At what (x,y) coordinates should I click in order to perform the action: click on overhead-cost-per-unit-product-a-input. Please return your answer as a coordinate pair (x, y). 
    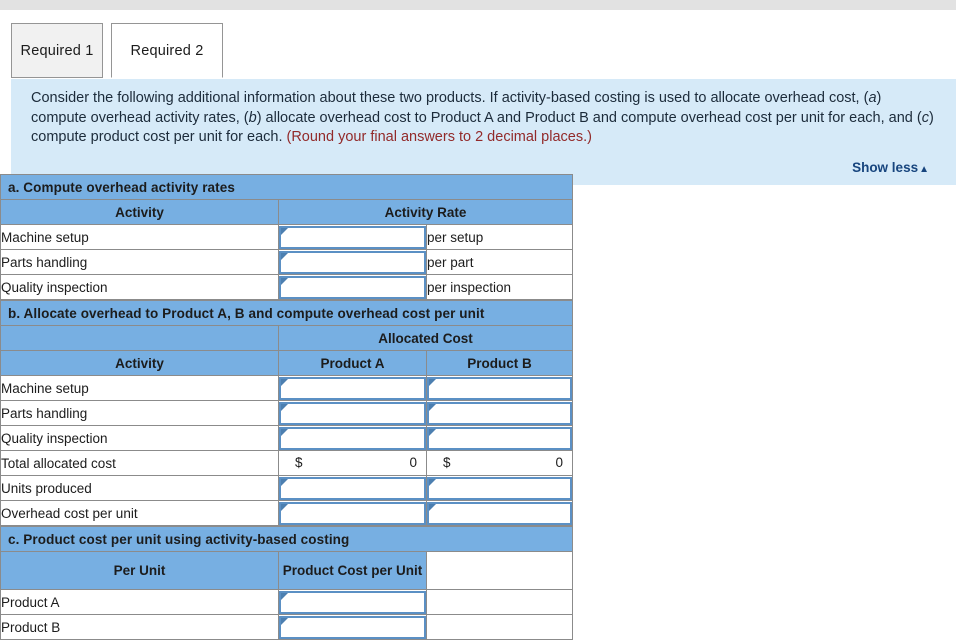
    Looking at the image, I should click on (352, 513).